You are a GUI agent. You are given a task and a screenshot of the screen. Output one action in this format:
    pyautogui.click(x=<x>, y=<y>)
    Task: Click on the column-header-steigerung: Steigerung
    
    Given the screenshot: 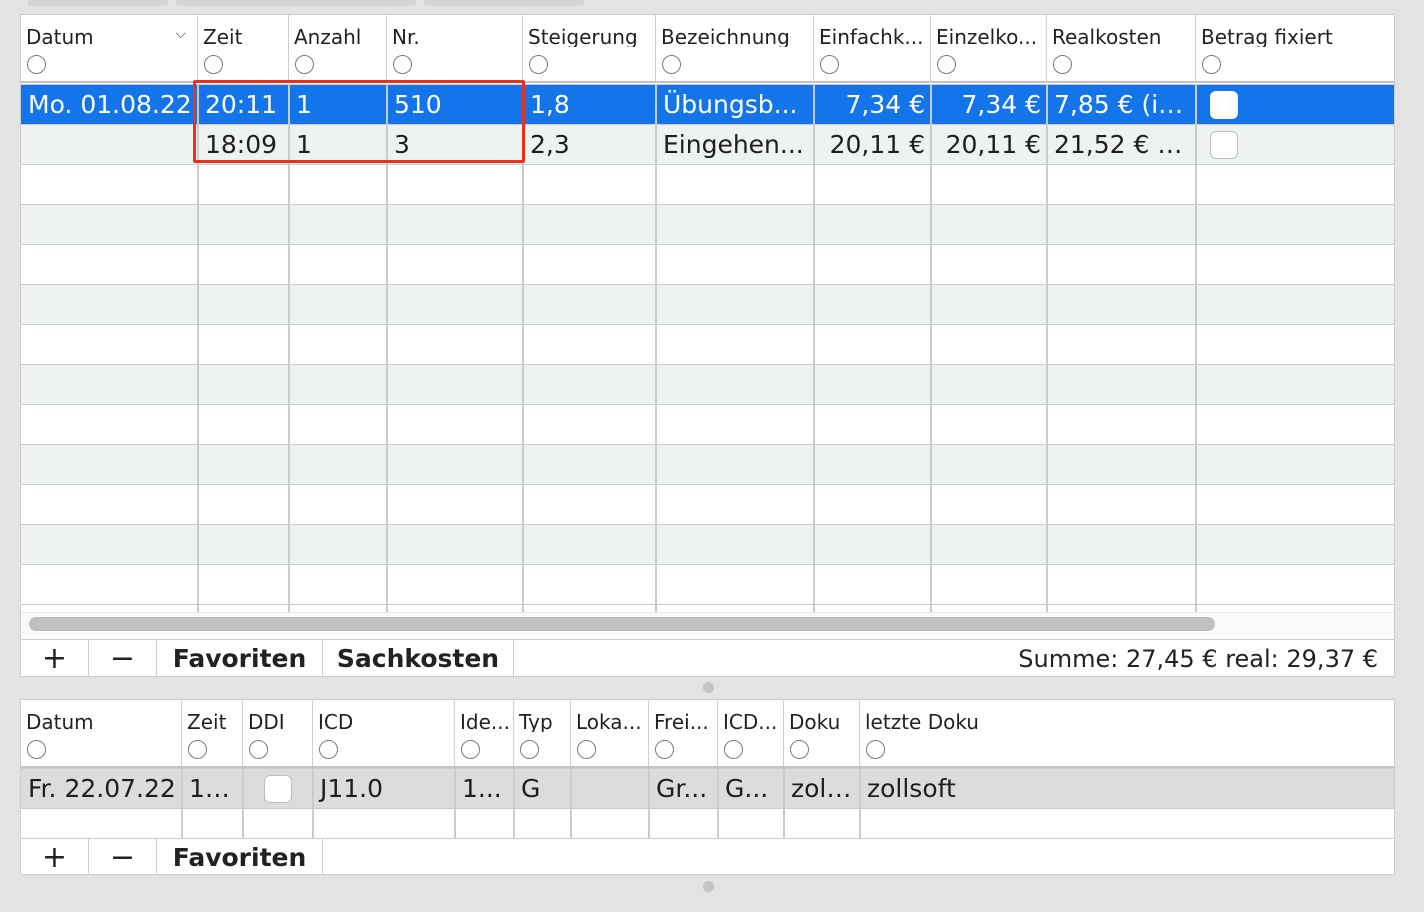 What is the action you would take?
    pyautogui.click(x=589, y=48)
    